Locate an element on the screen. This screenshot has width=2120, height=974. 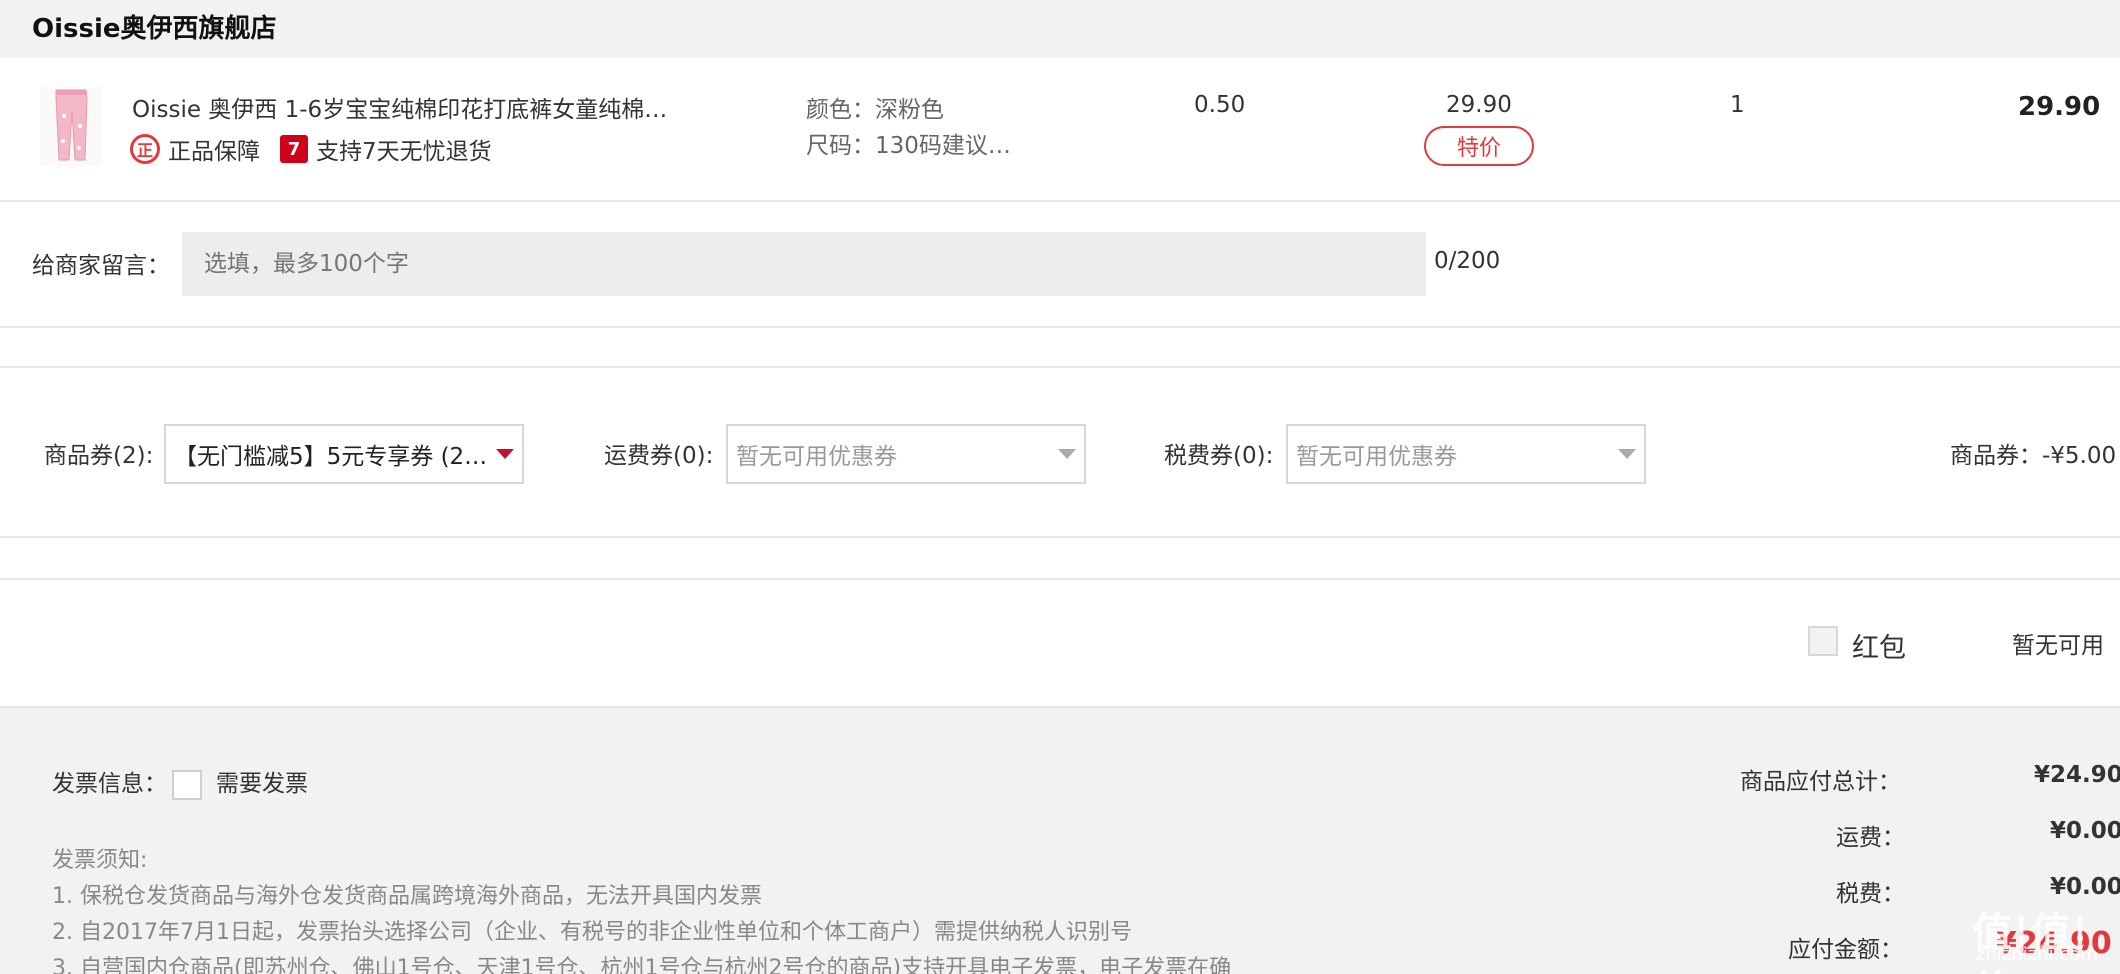
genuine-guarantee-badge: 正 正品保障 is located at coordinates (195, 149).